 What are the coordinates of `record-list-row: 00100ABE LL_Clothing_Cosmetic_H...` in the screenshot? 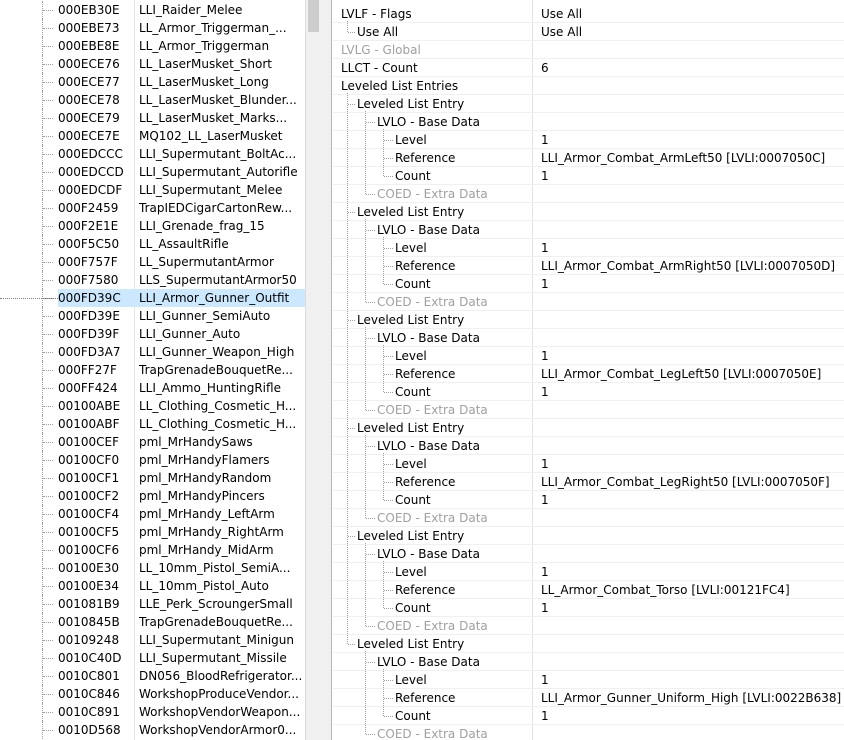 It's located at (152, 406).